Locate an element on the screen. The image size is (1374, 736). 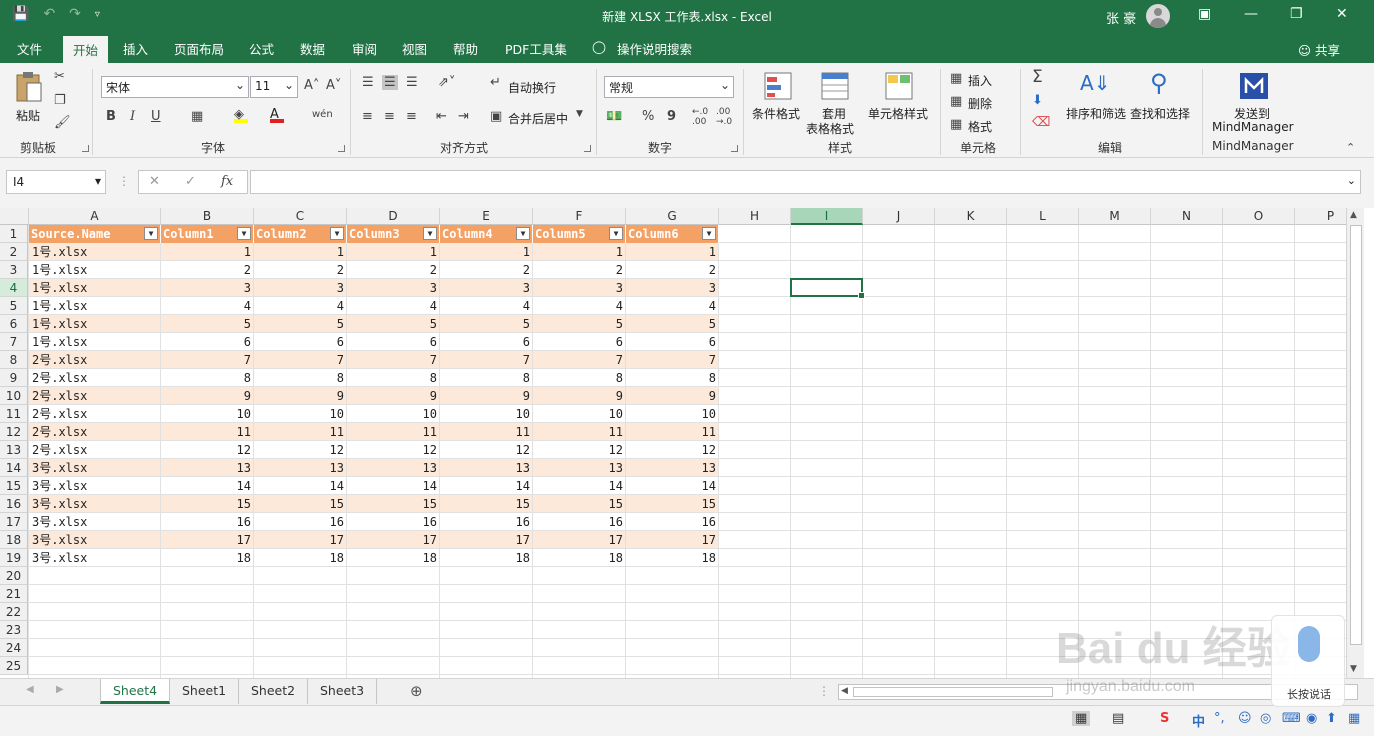
vertical-scroll-thumb is located at coordinates (1356, 435).